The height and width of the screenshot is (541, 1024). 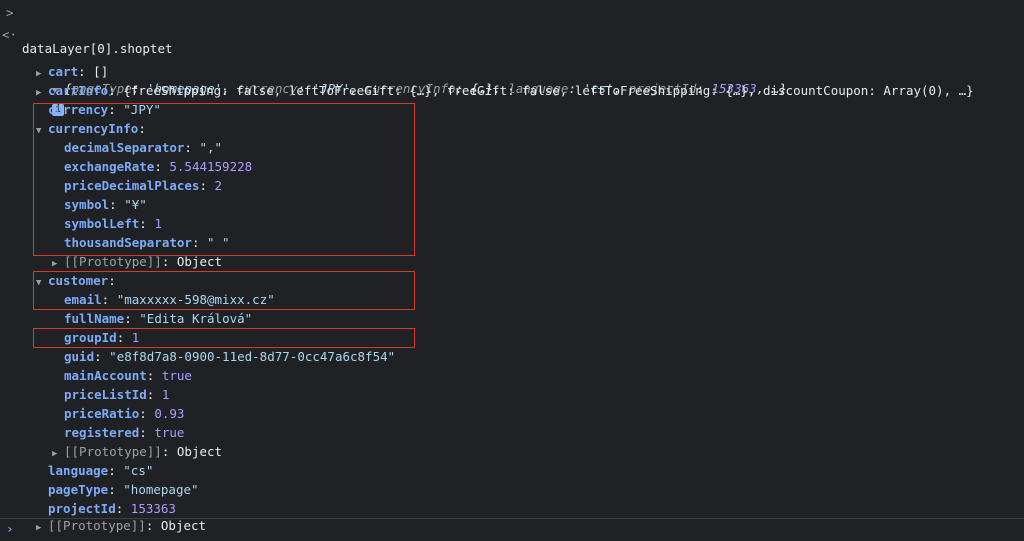 What do you see at coordinates (169, 299) in the screenshot?
I see `row-email: email: "maxxxxx-598@mixx.cz"` at bounding box center [169, 299].